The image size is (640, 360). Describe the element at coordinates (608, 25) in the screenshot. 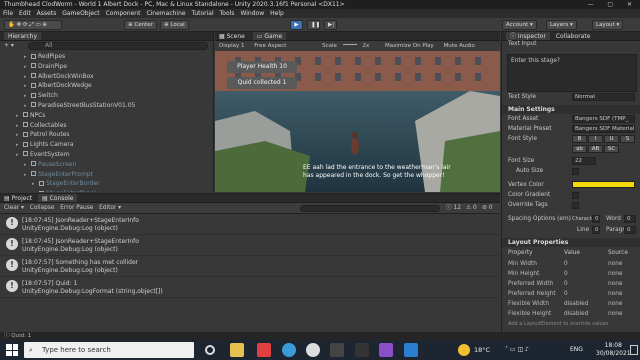

I see `layout-dropdown: Layout ▾` at that location.